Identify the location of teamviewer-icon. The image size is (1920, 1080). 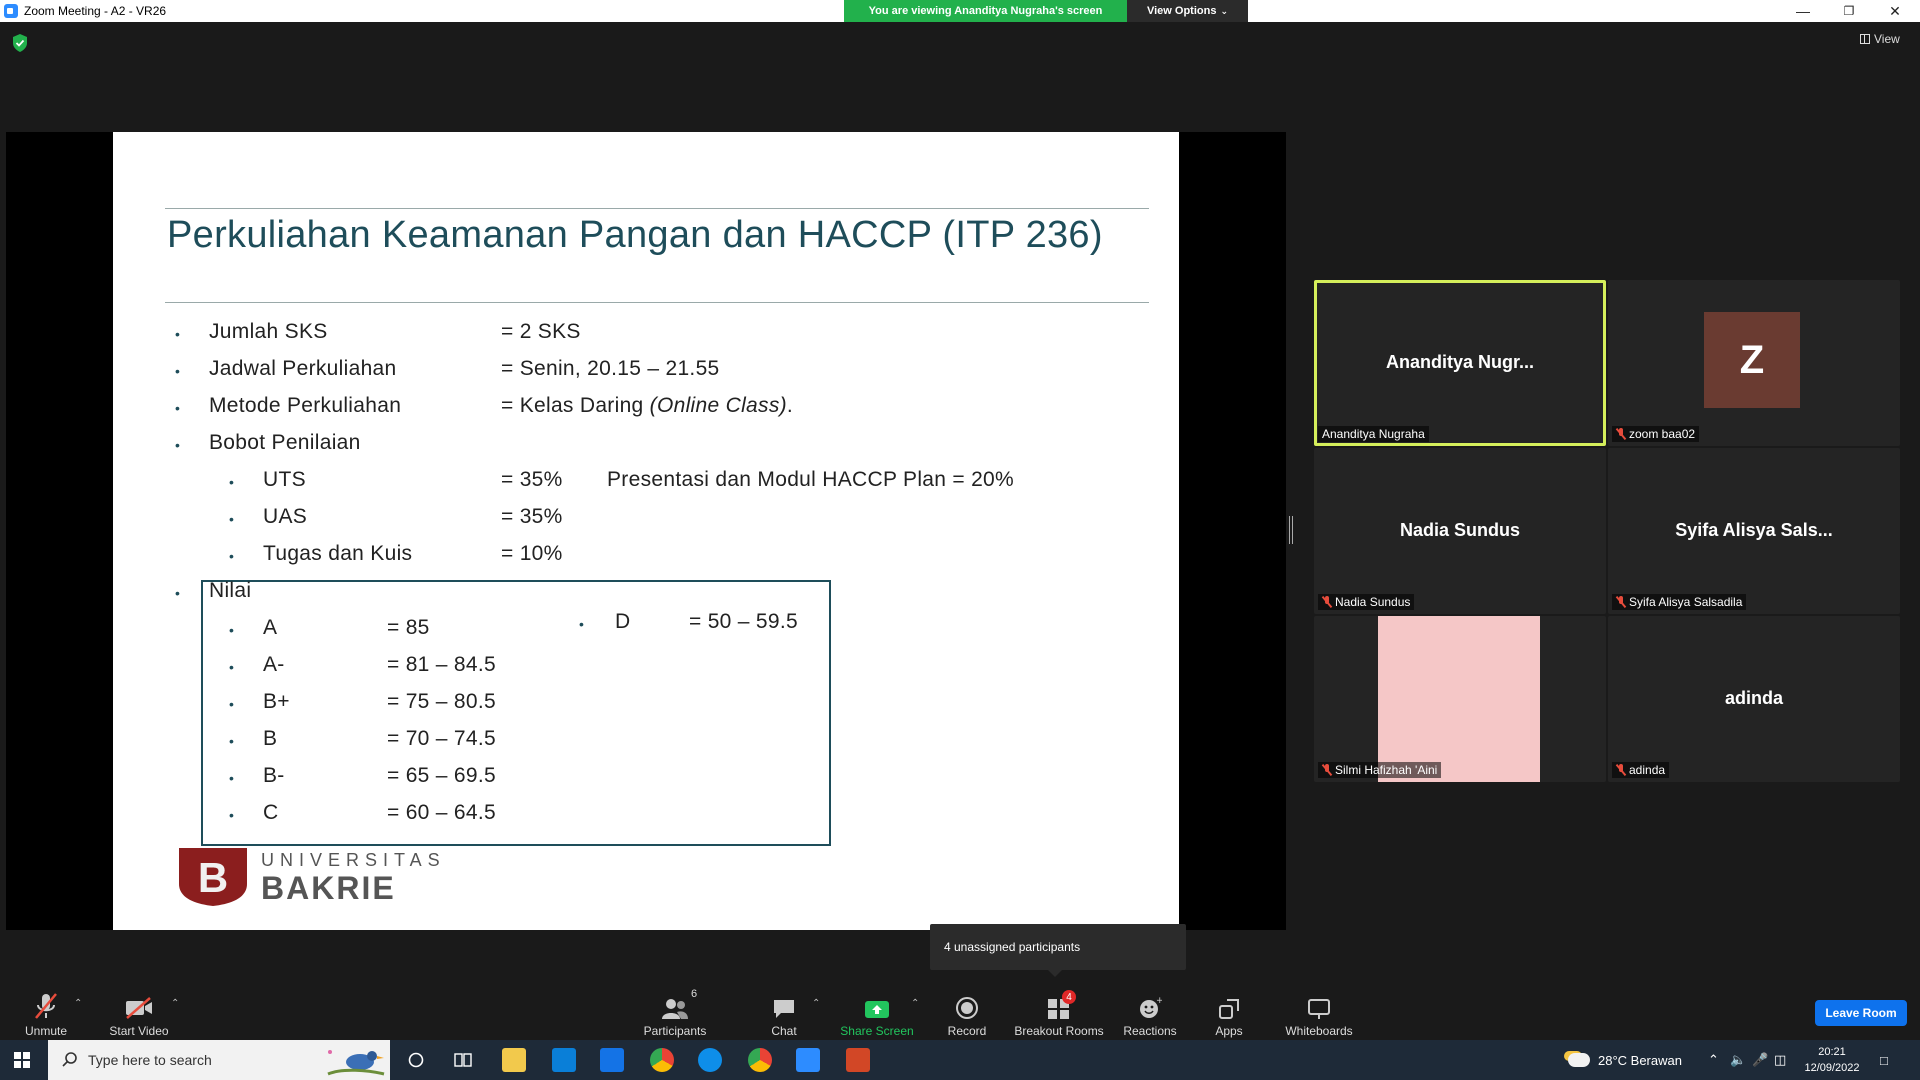
(710, 1060).